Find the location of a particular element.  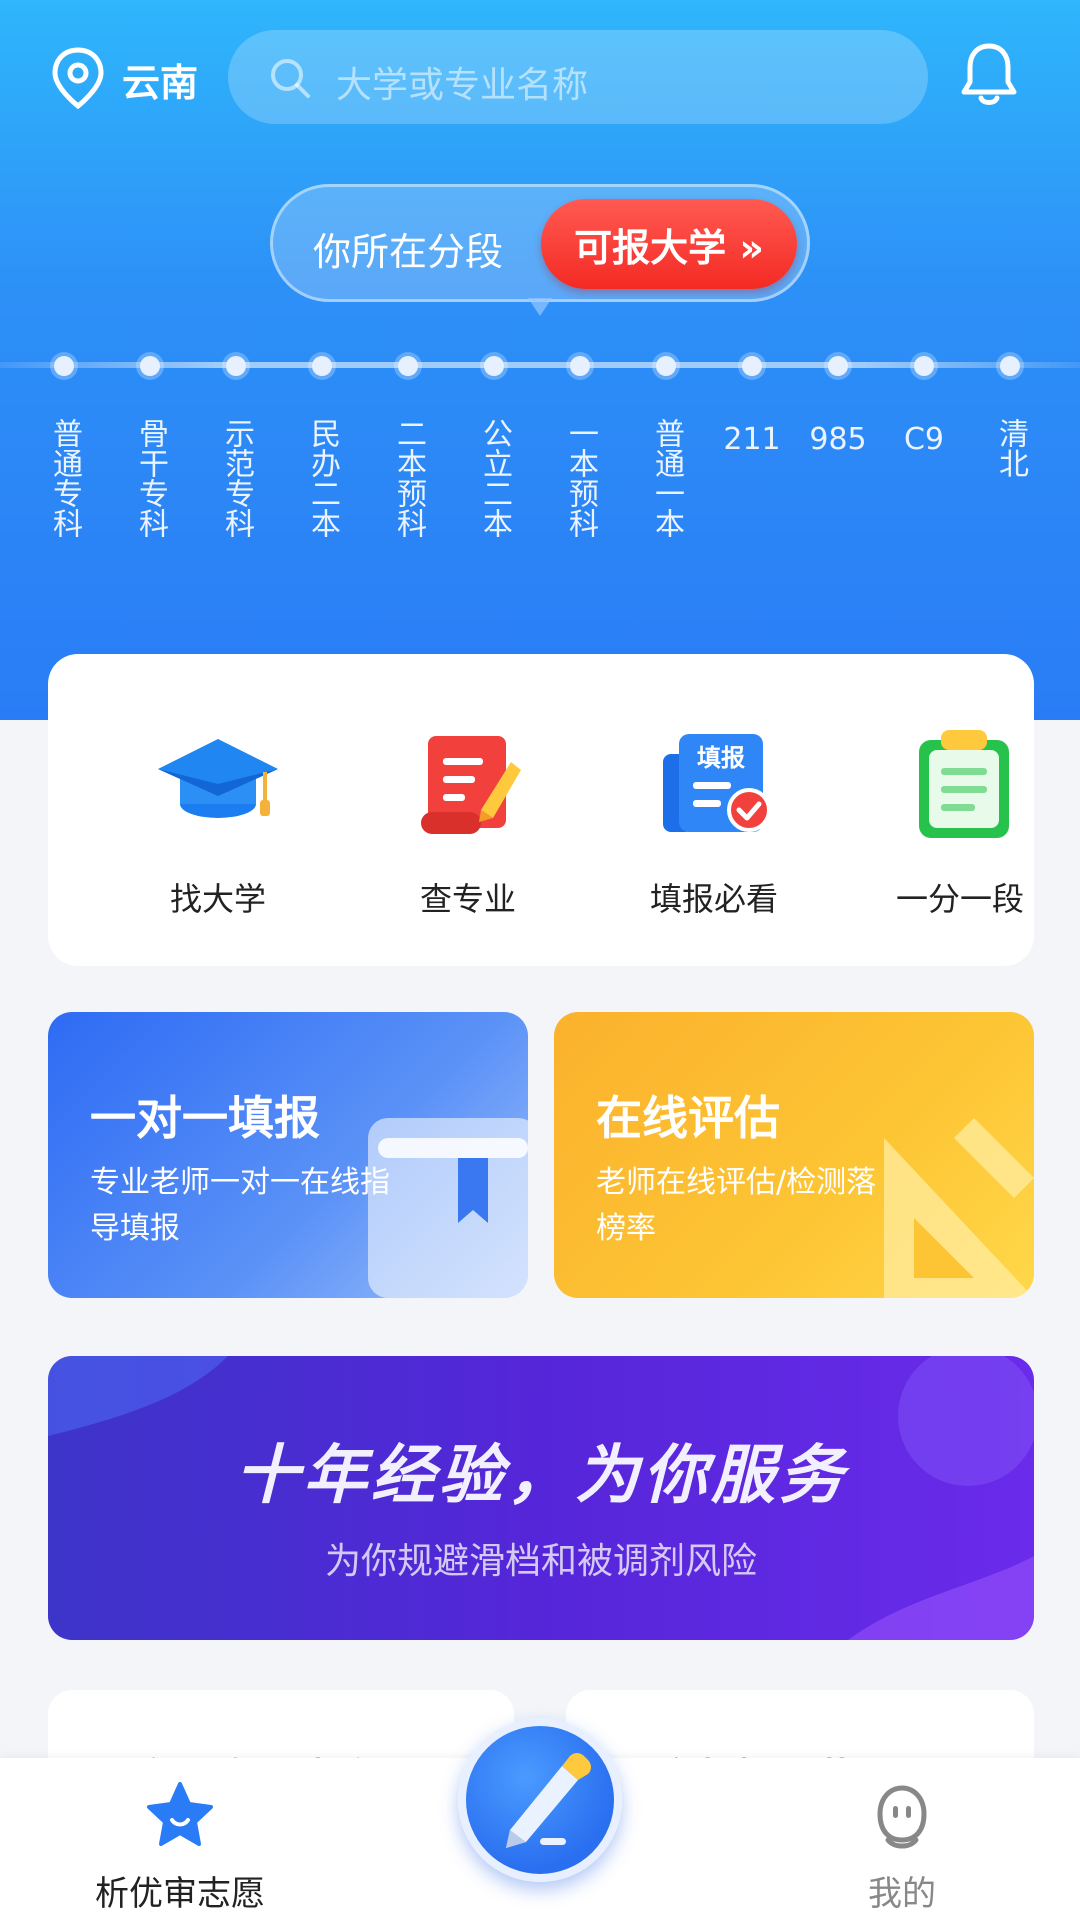

location-pin-icon is located at coordinates (78, 78).